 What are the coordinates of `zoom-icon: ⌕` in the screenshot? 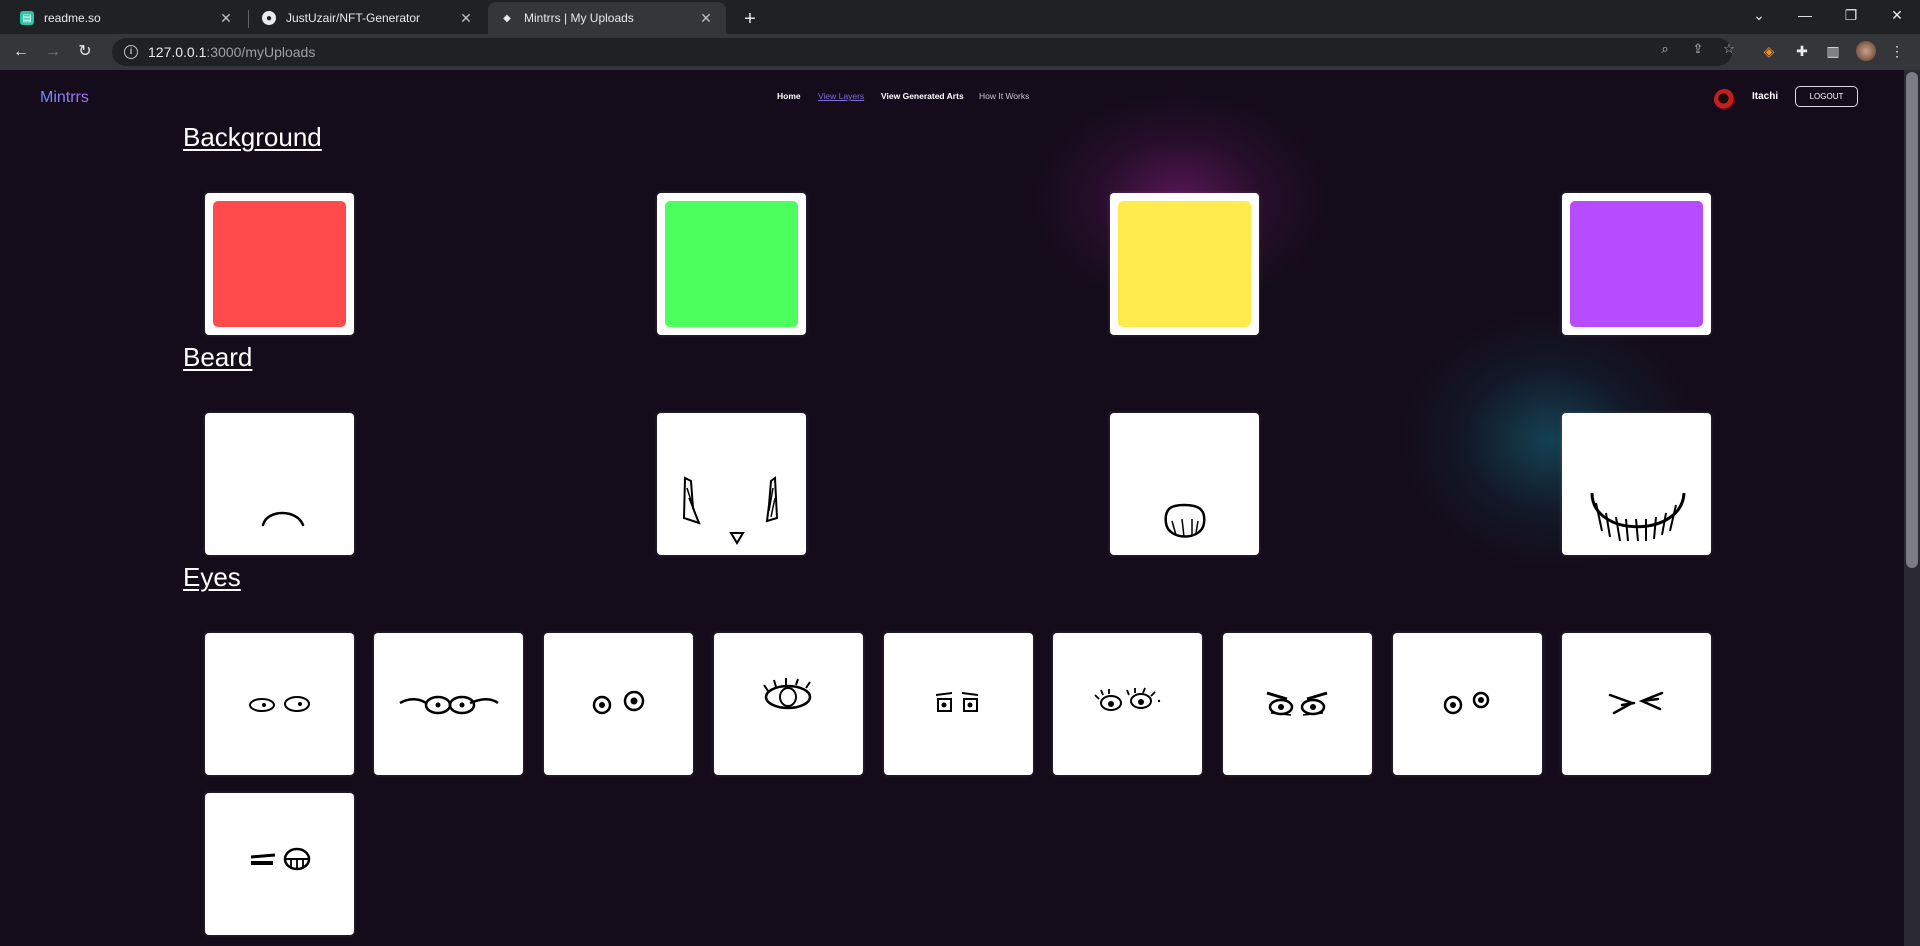 It's located at (1665, 49).